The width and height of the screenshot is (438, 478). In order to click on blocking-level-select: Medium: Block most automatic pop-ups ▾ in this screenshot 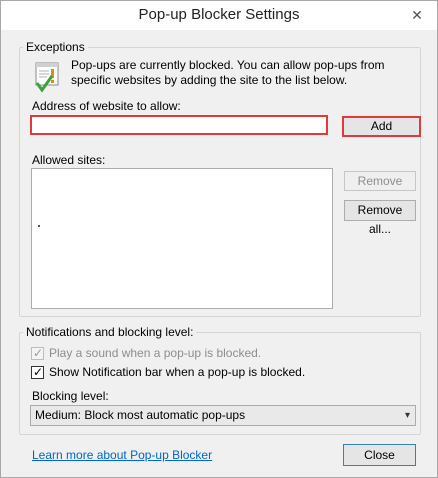, I will do `click(223, 415)`.